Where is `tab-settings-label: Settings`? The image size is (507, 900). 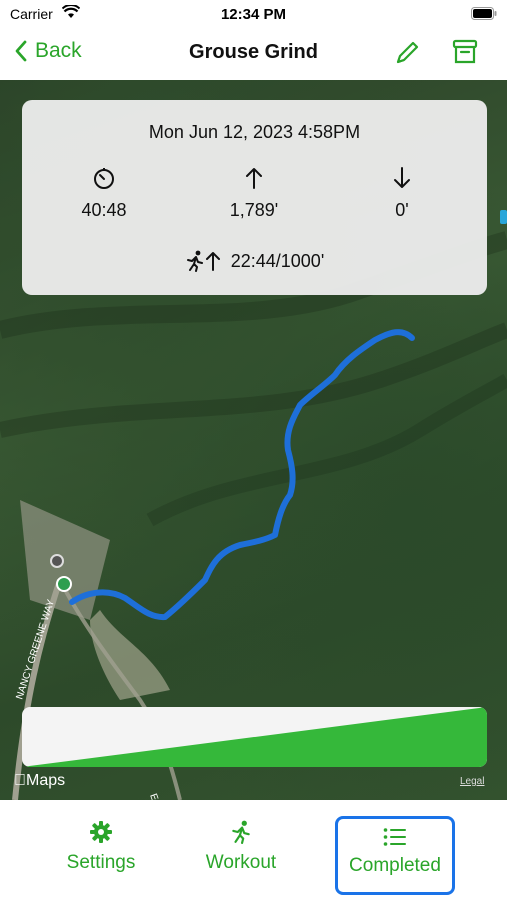
tab-settings-label: Settings is located at coordinates (101, 862).